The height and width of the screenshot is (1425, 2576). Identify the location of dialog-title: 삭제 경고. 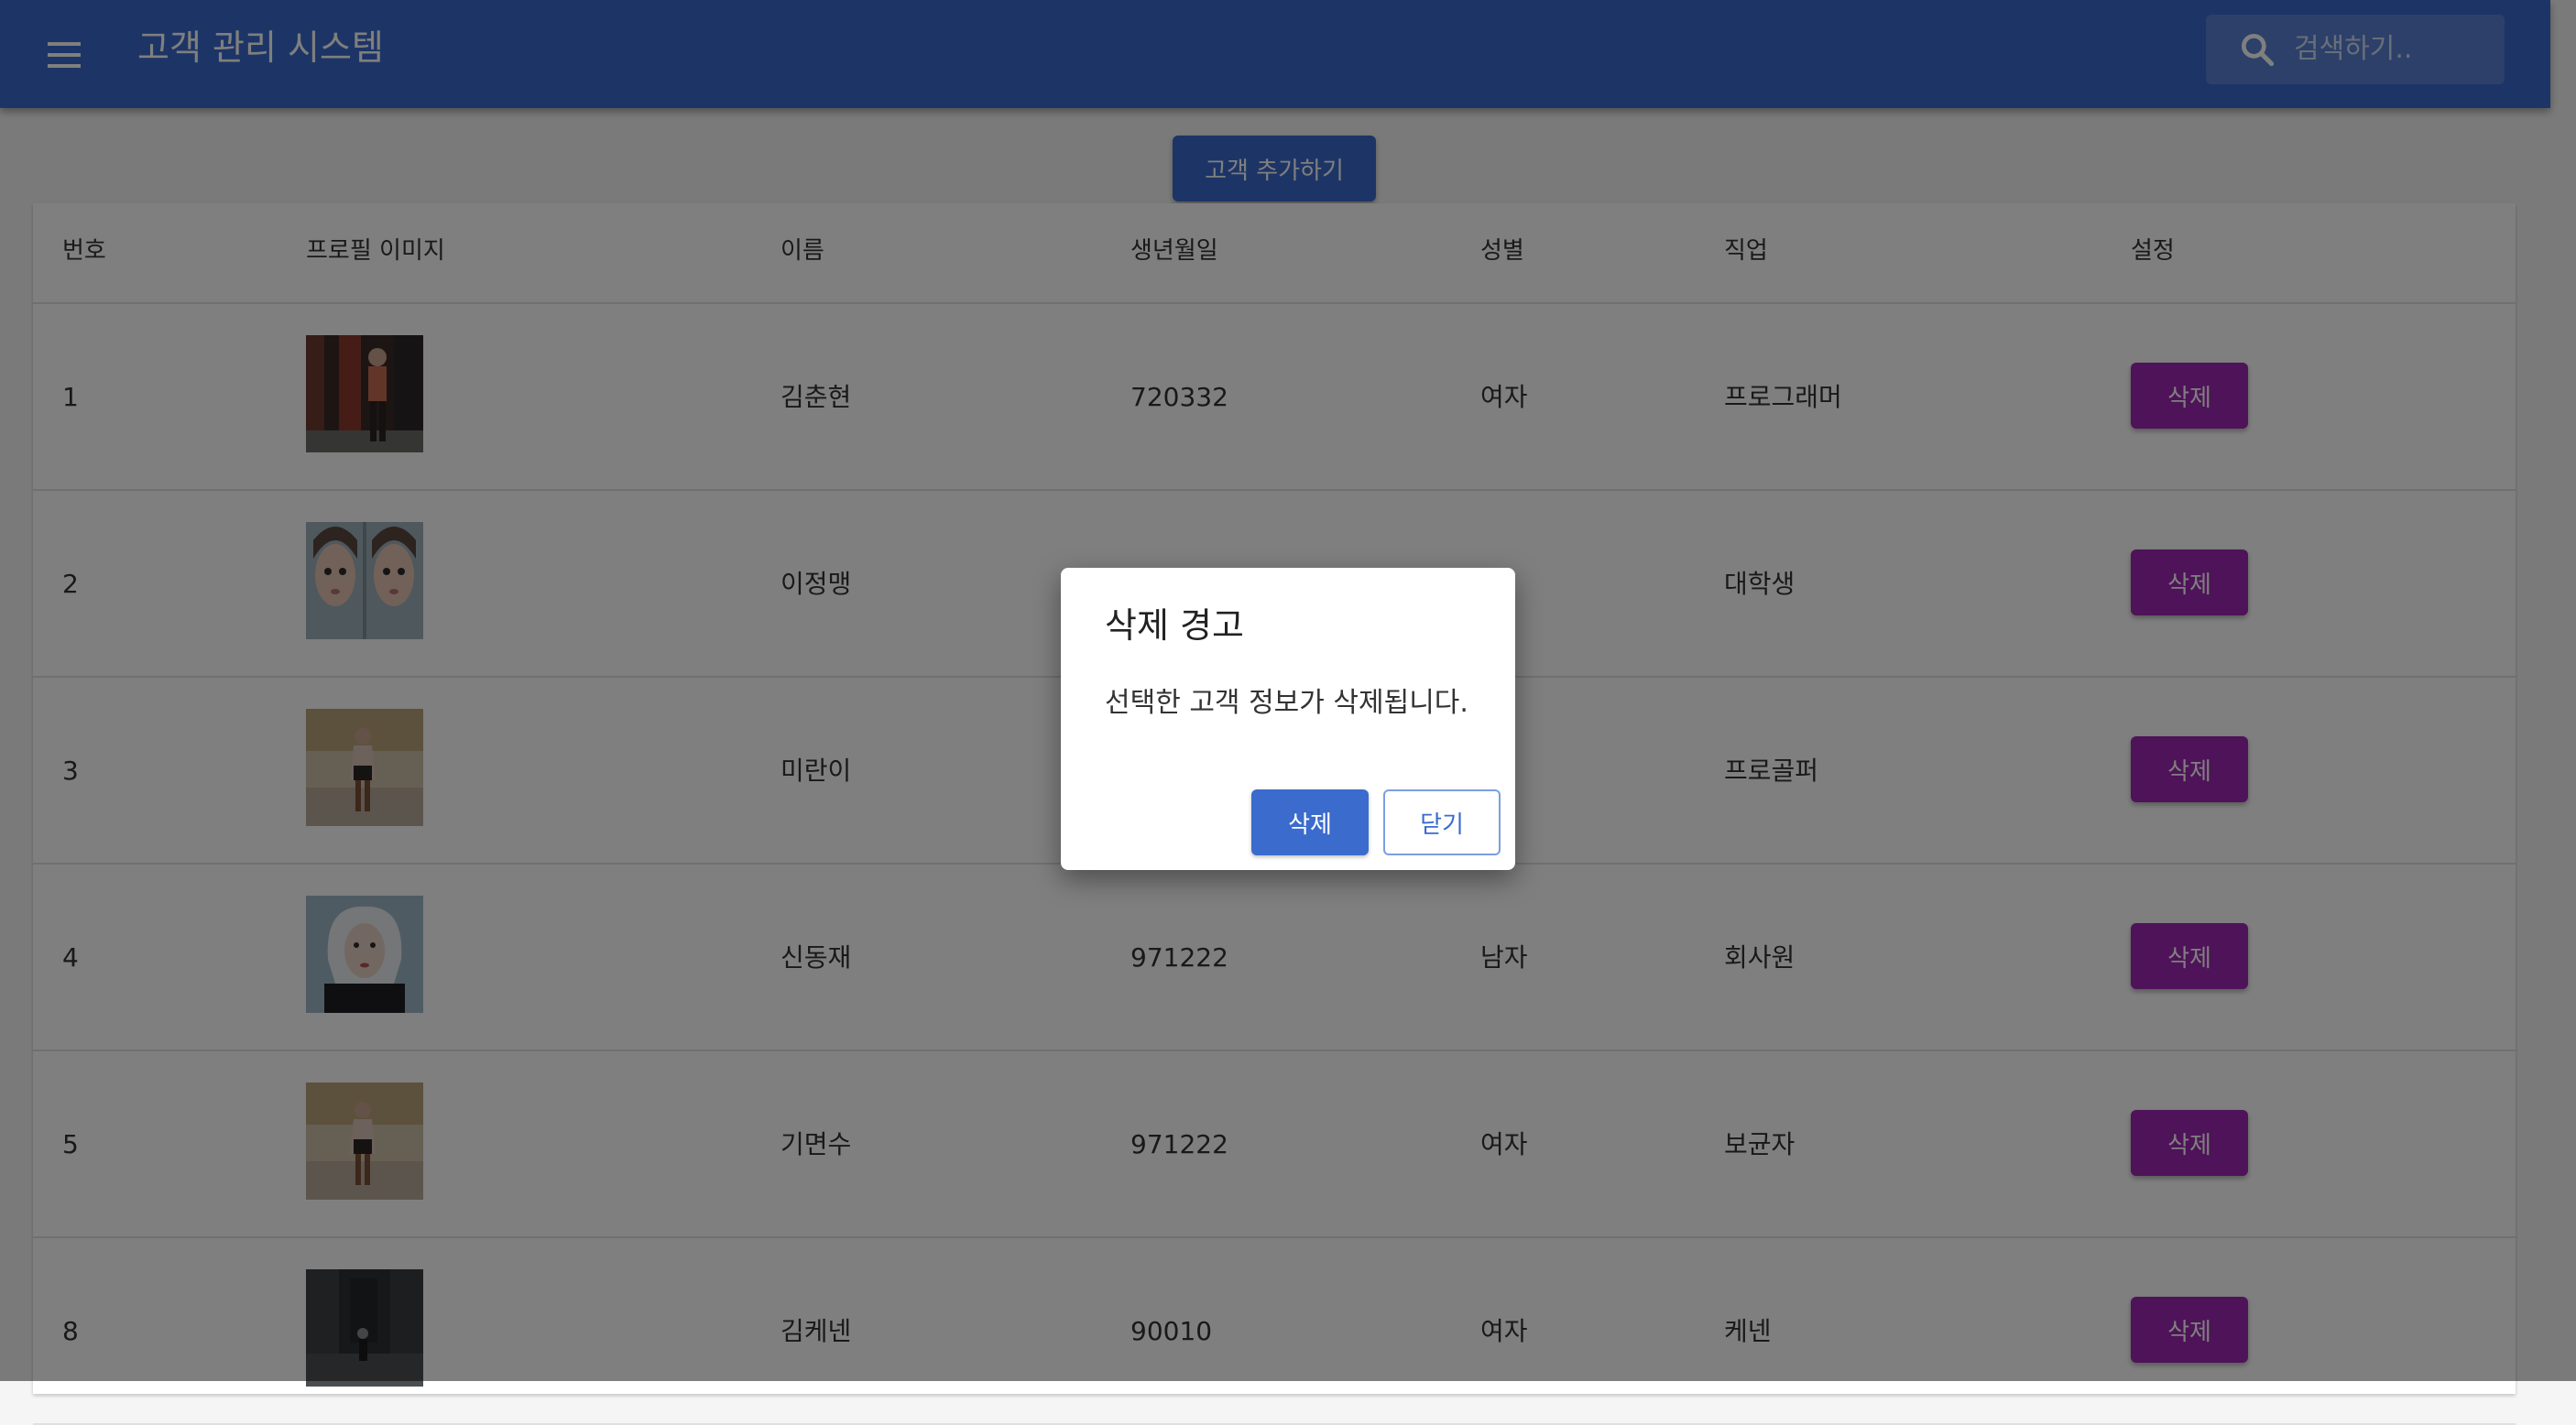
(1175, 625).